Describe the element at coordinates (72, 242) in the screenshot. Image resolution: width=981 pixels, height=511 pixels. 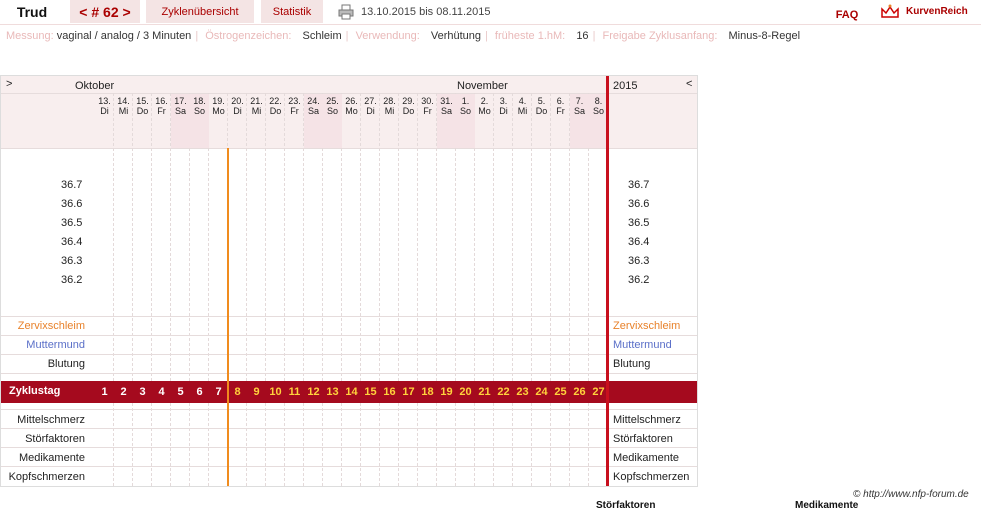
I see `temperature-label: 36.4` at that location.